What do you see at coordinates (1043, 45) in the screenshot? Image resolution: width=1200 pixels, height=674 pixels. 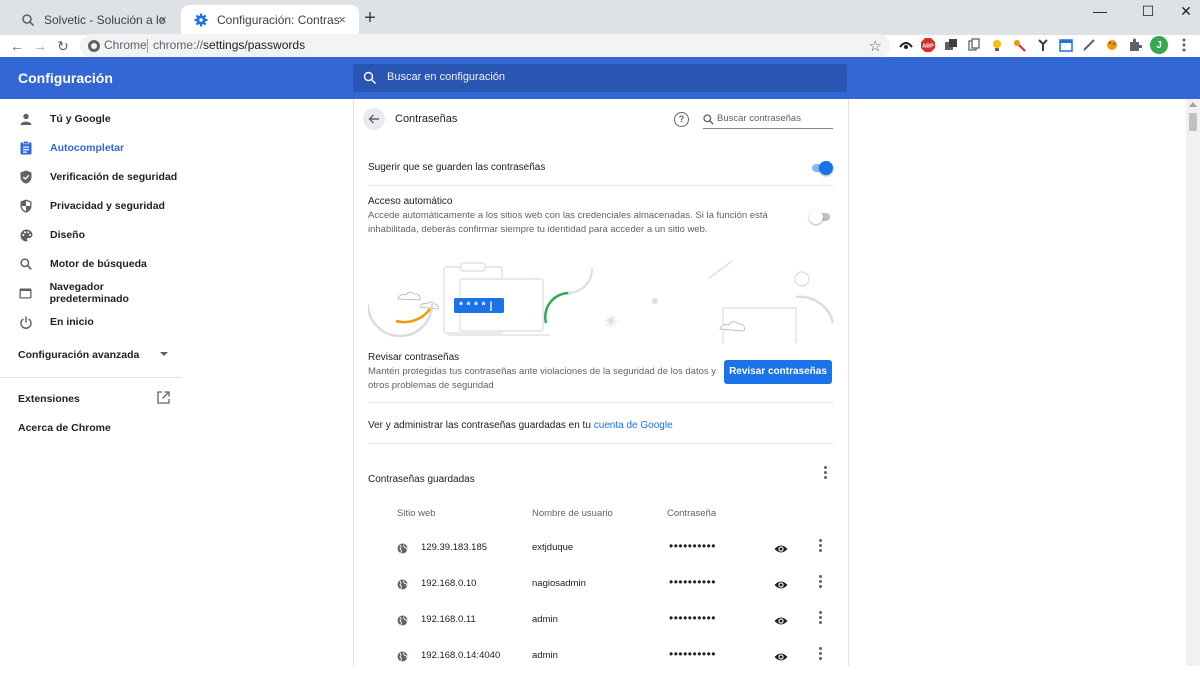 I see `extension-branch-icon` at bounding box center [1043, 45].